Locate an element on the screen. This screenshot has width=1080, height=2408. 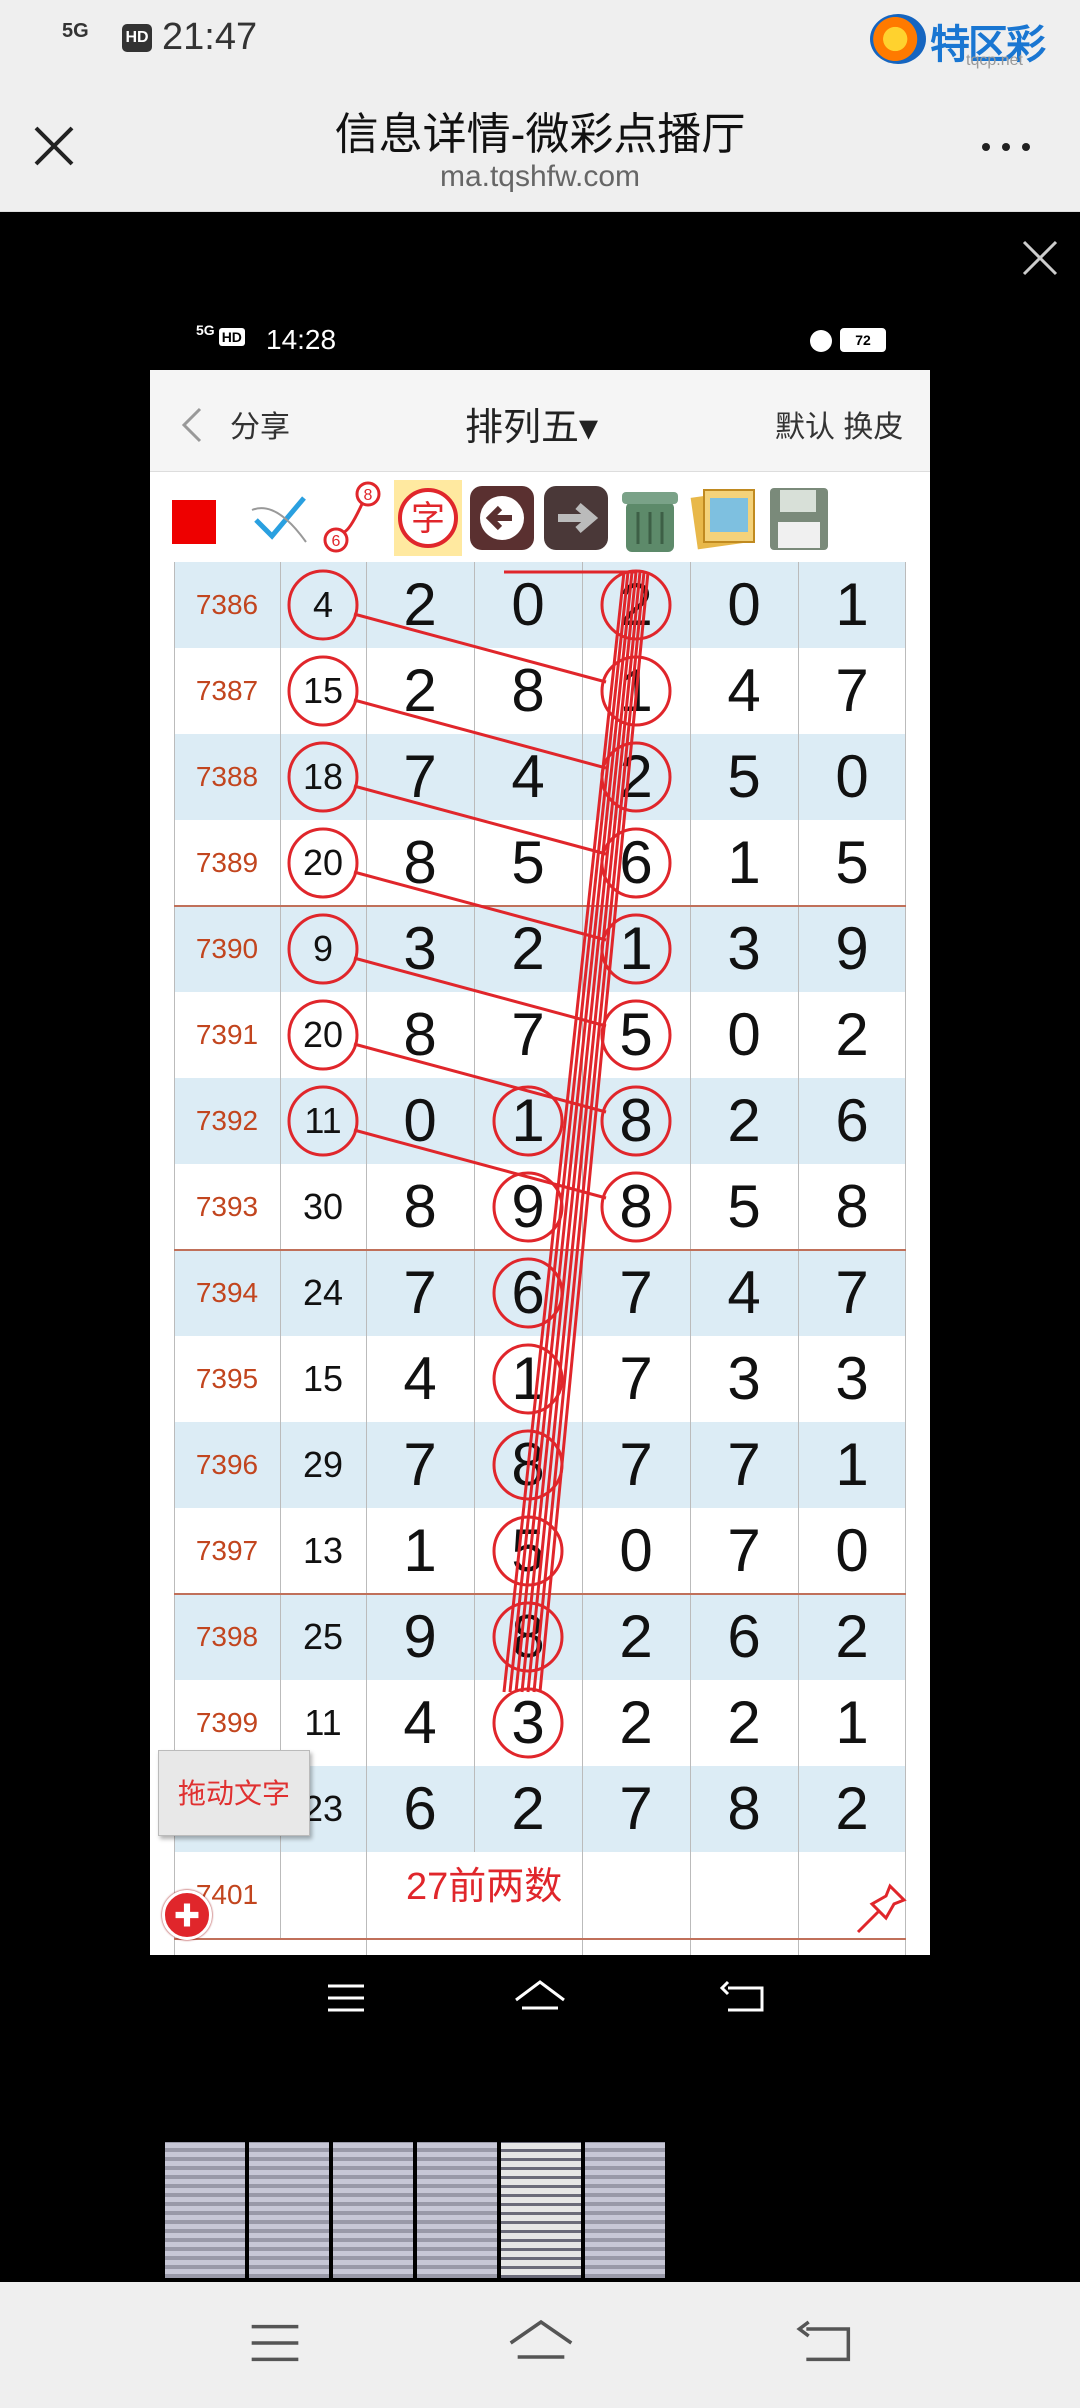
back-arrow-icon is located at coordinates (502, 518).